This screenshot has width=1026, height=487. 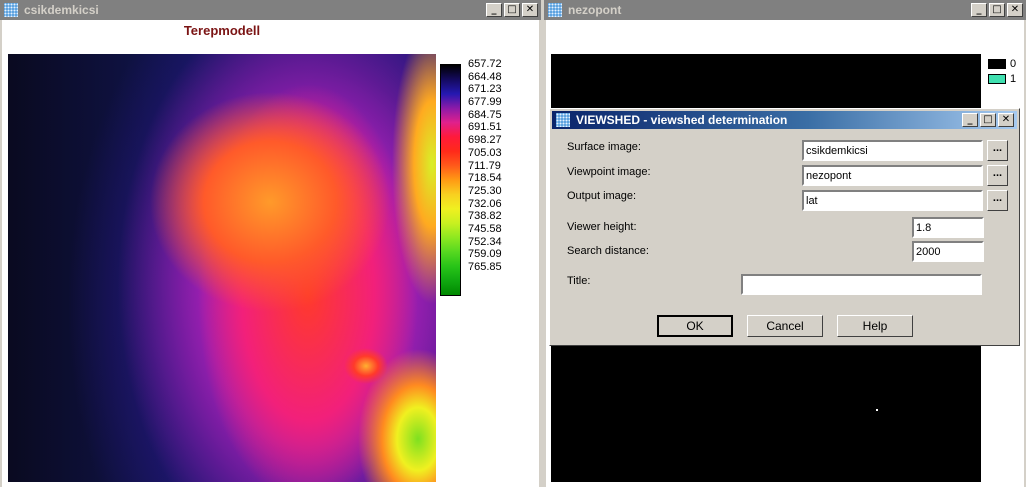 I want to click on titlebar: csikdemkicsi _ □ ✕, so click(x=270, y=10).